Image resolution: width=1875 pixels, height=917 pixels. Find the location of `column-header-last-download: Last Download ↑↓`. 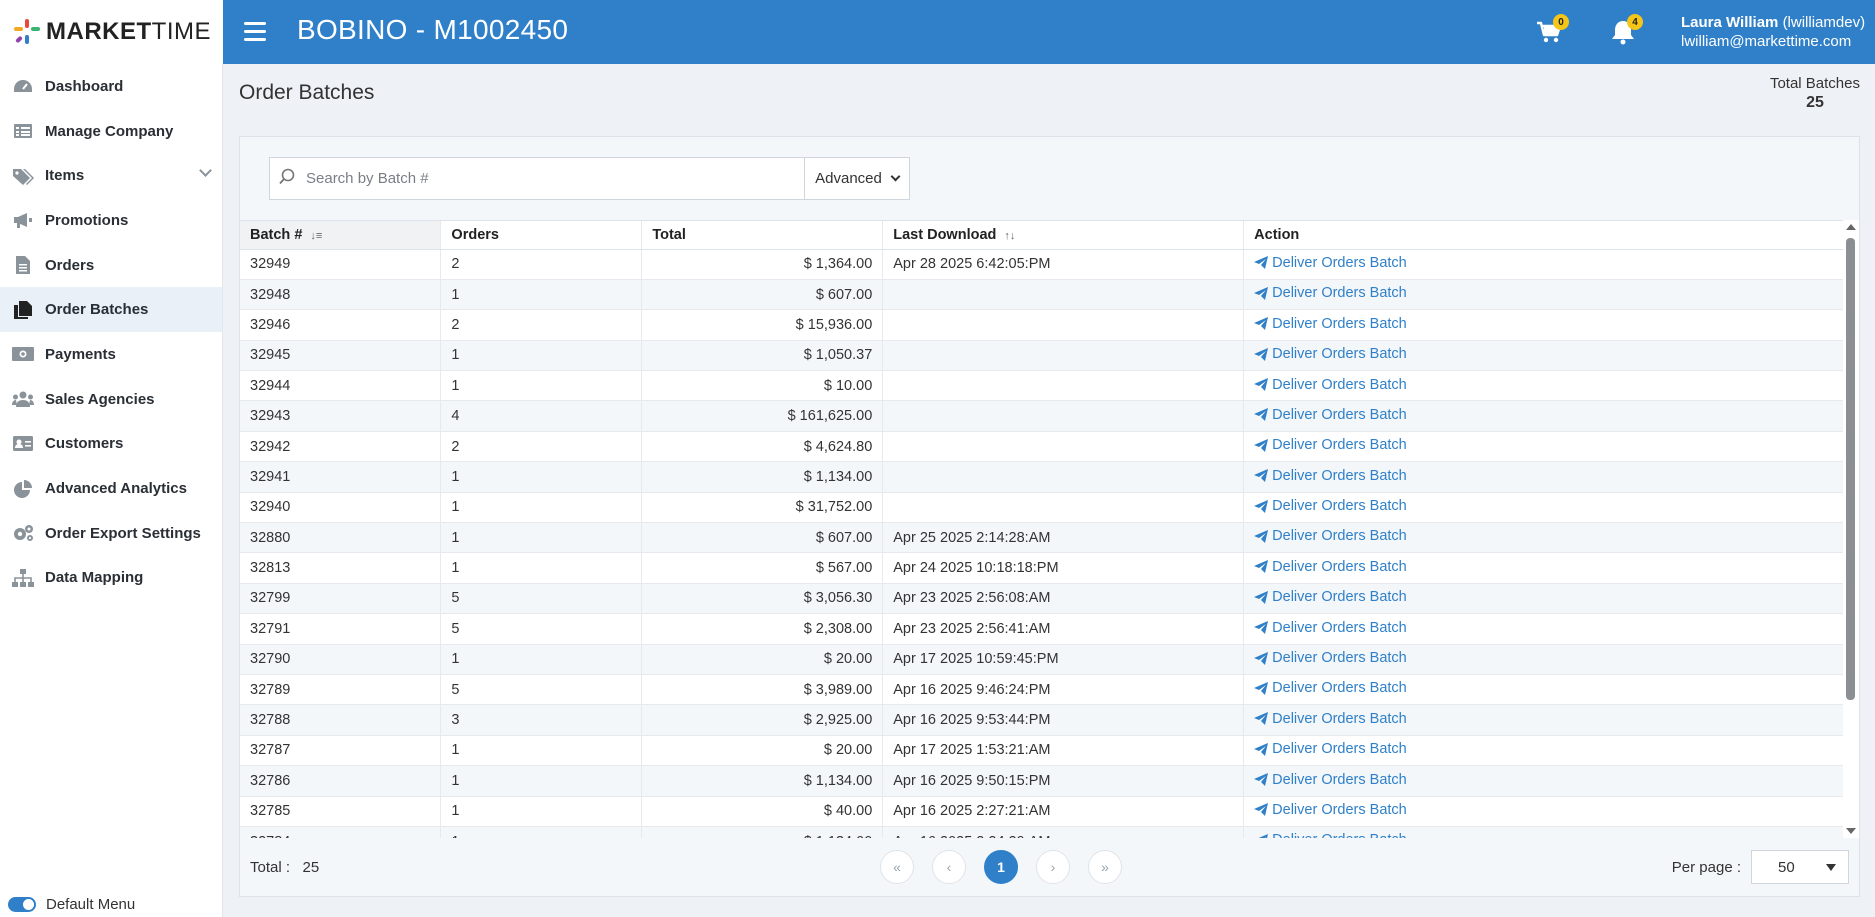

column-header-last-download: Last Download ↑↓ is located at coordinates (1063, 235).